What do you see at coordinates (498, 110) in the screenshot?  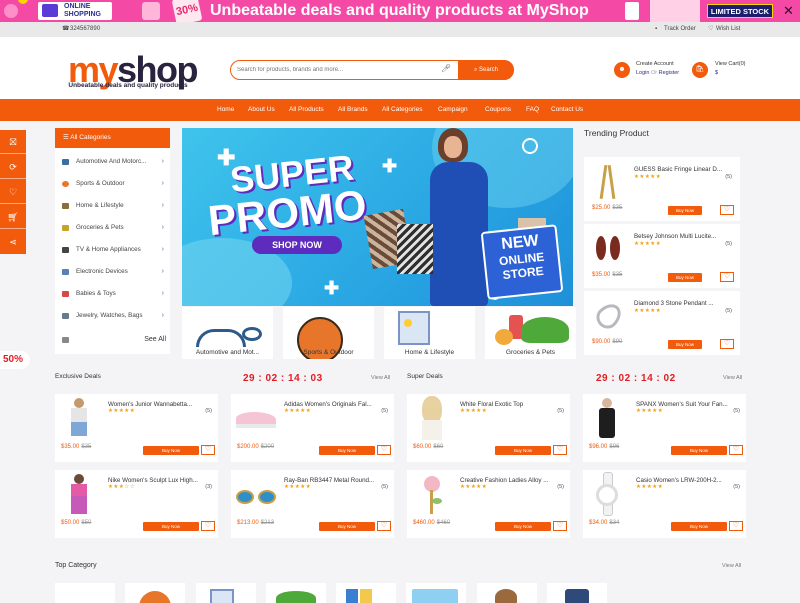 I see `nav-coupons: Coupons` at bounding box center [498, 110].